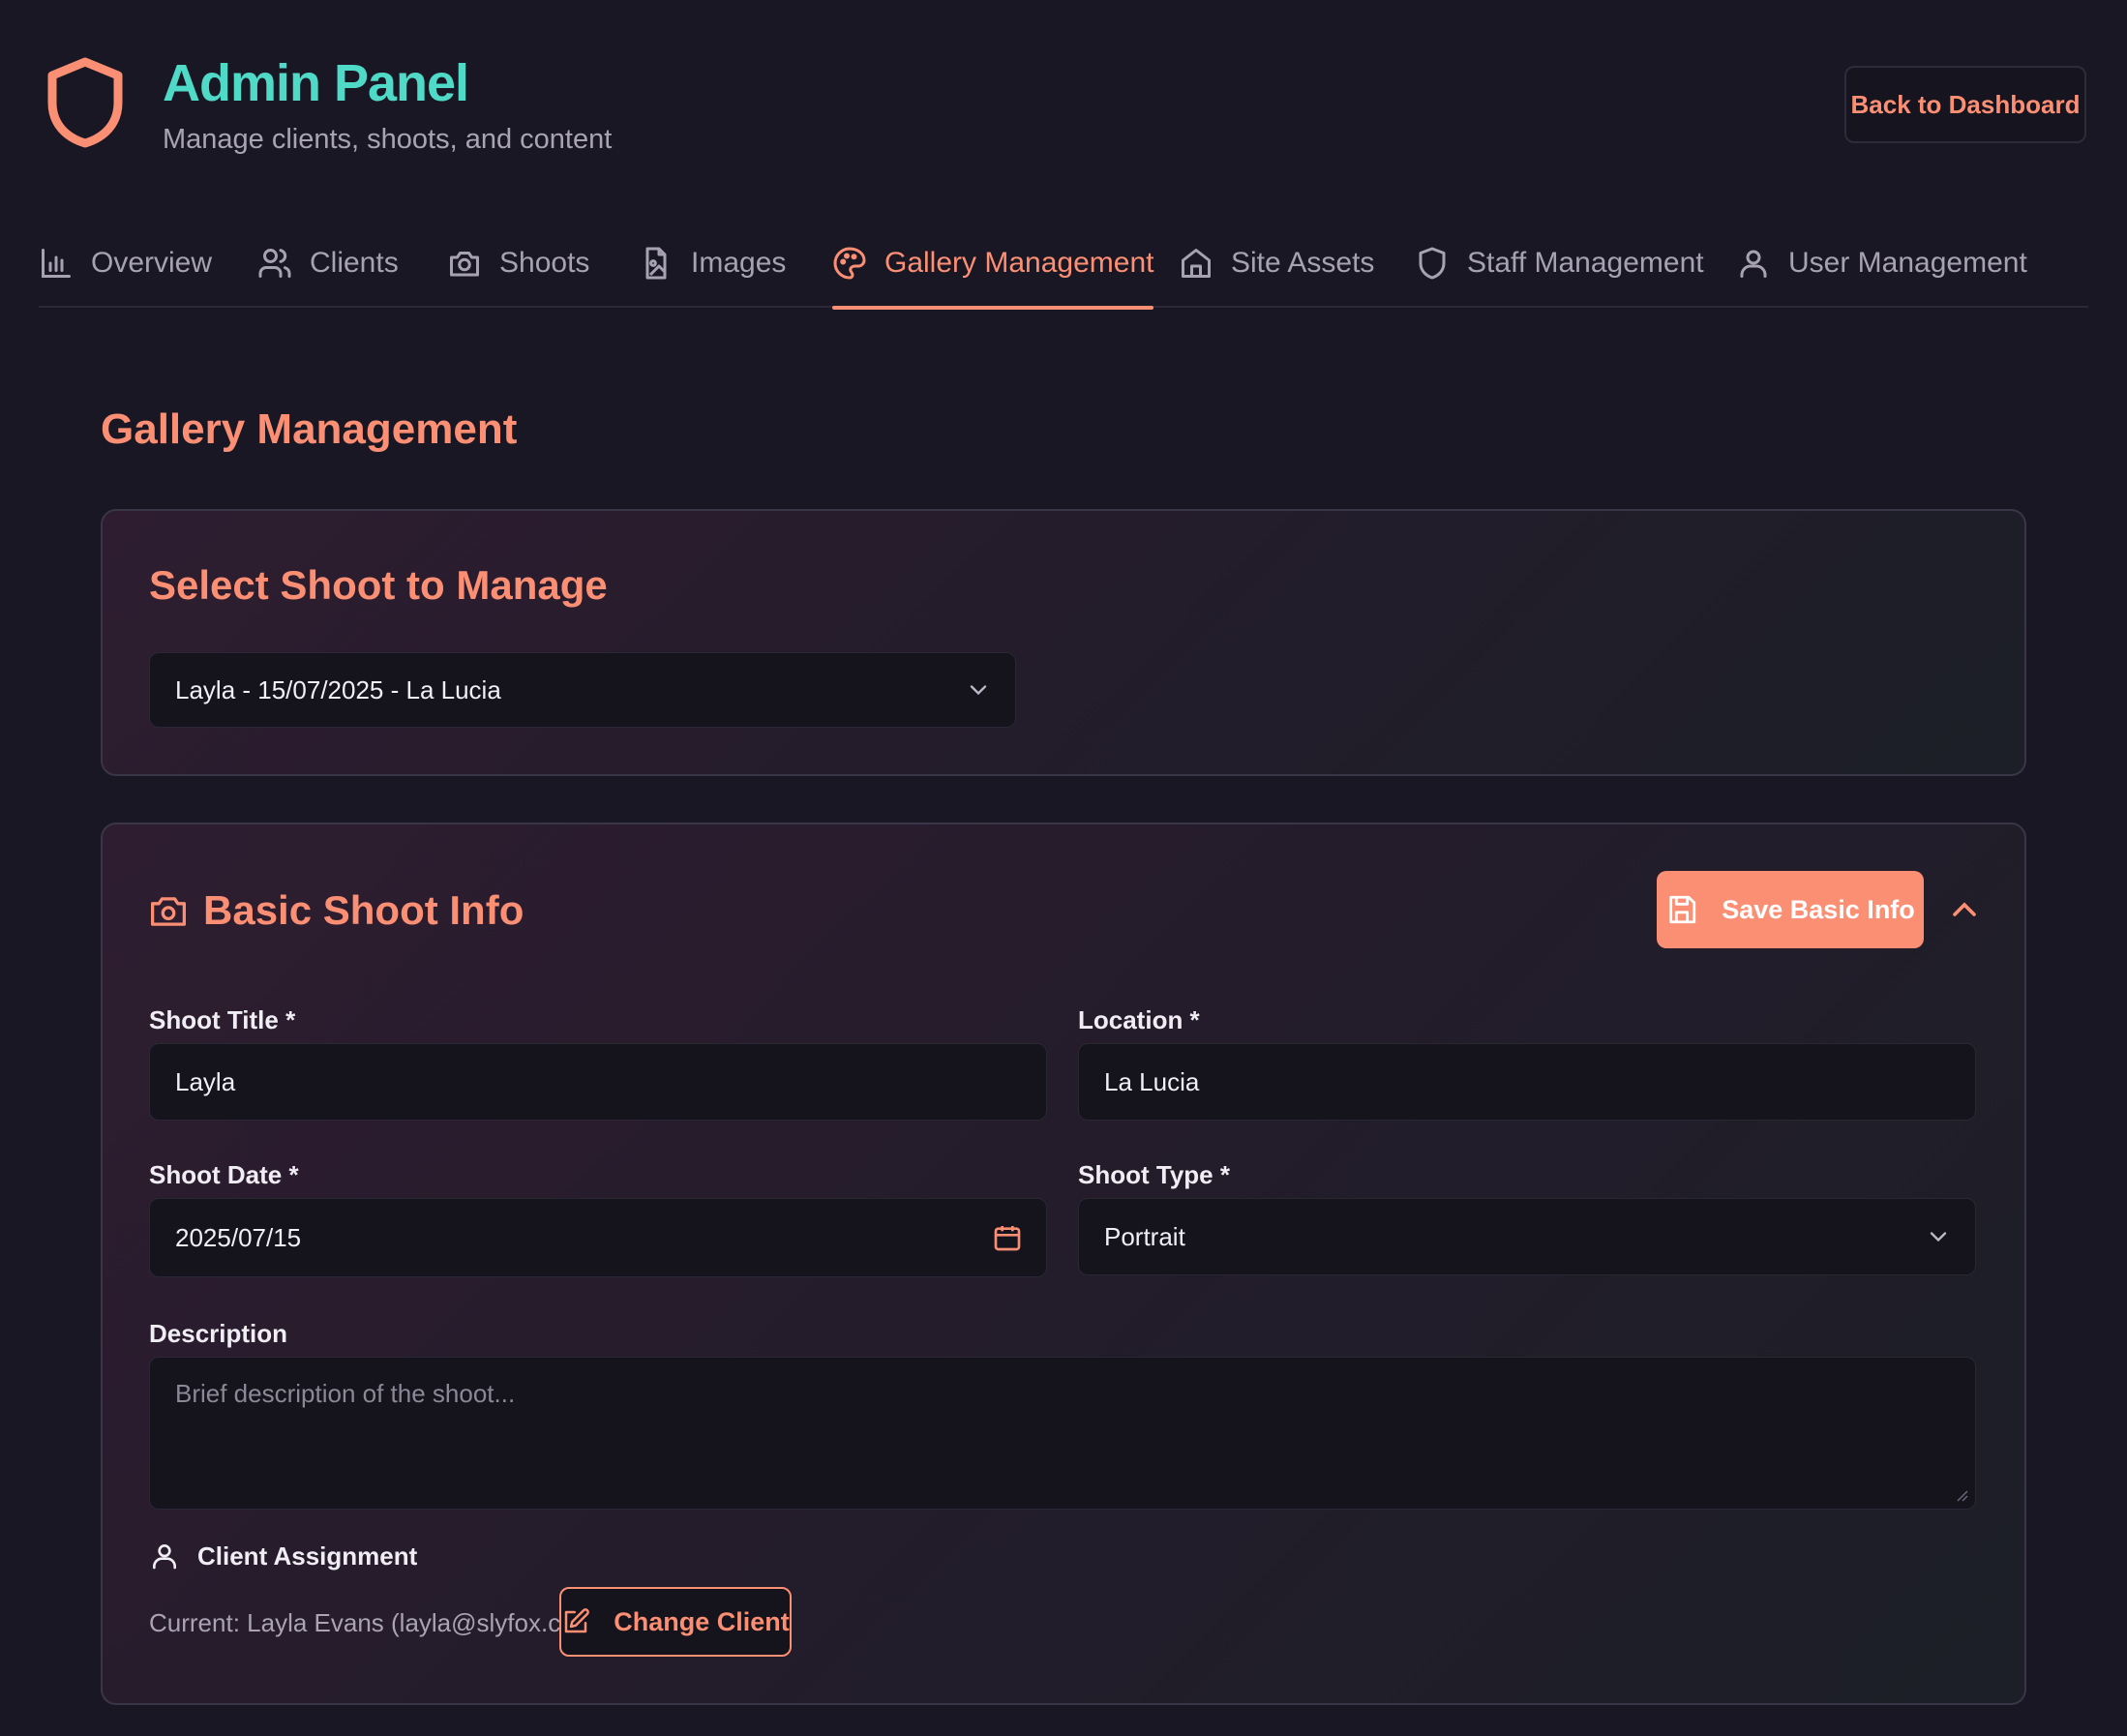 This screenshot has height=1736, width=2127. What do you see at coordinates (354, 263) in the screenshot?
I see `tab-label: Clients` at bounding box center [354, 263].